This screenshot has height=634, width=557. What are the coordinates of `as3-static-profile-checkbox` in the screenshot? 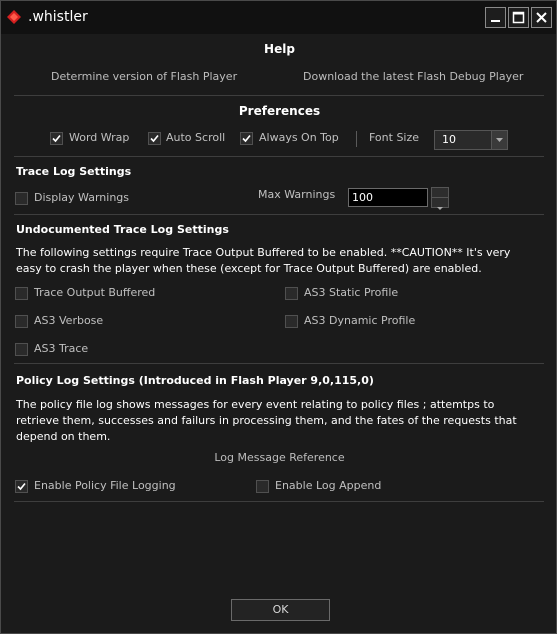 It's located at (291, 293).